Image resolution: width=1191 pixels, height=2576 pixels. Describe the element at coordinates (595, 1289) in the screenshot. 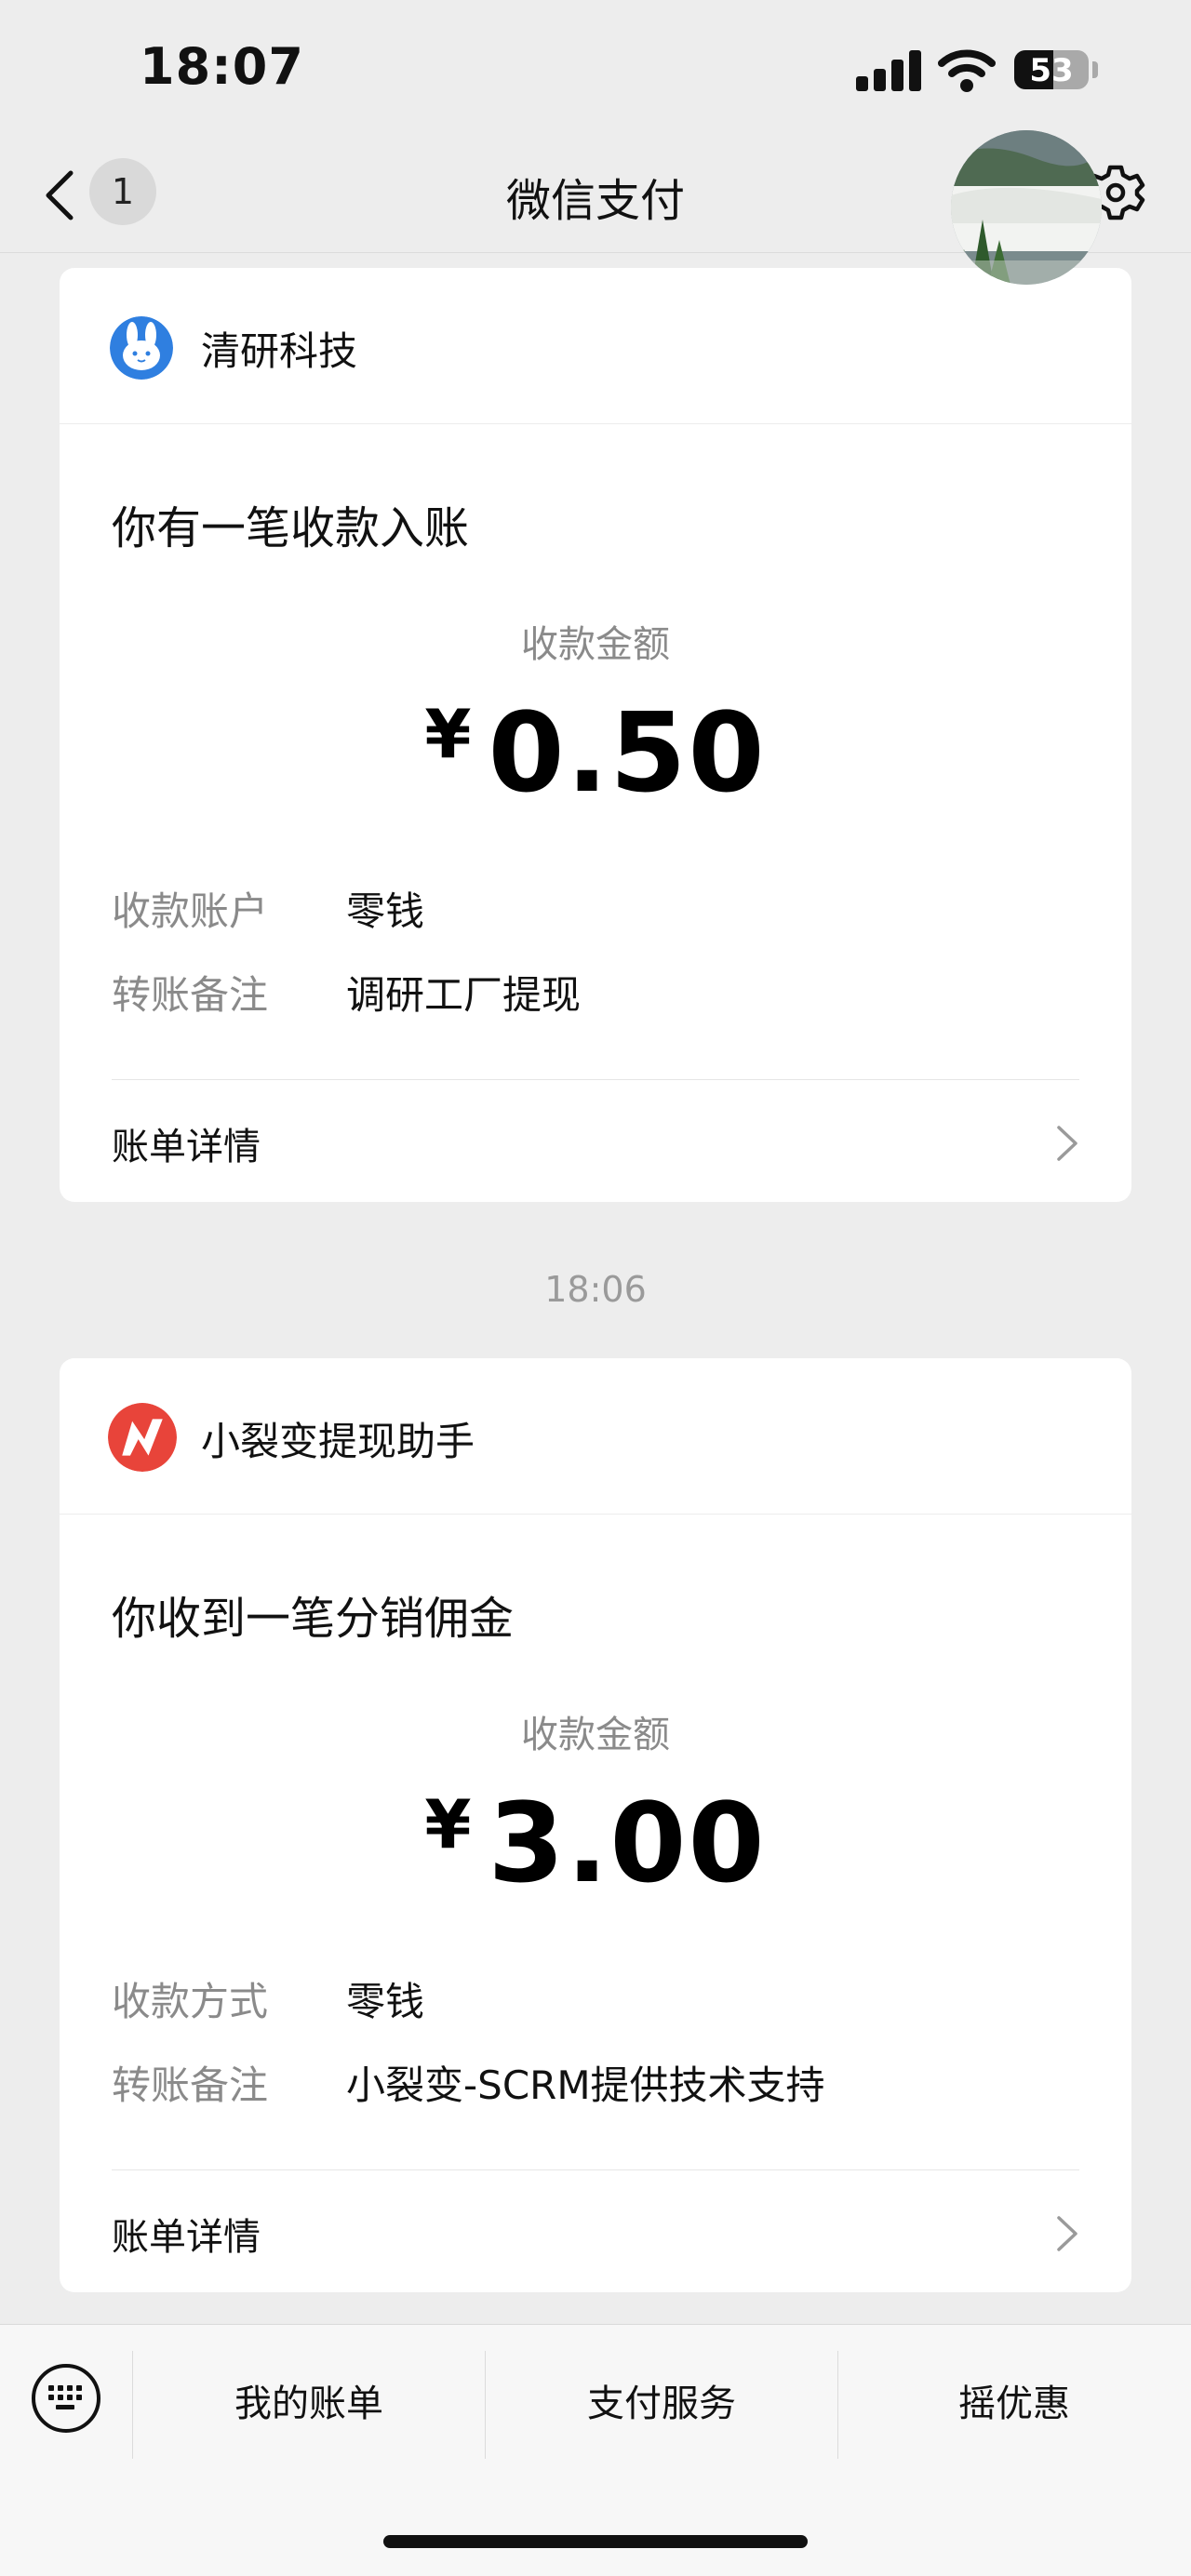

I see `message-timestamp: 18:06` at that location.